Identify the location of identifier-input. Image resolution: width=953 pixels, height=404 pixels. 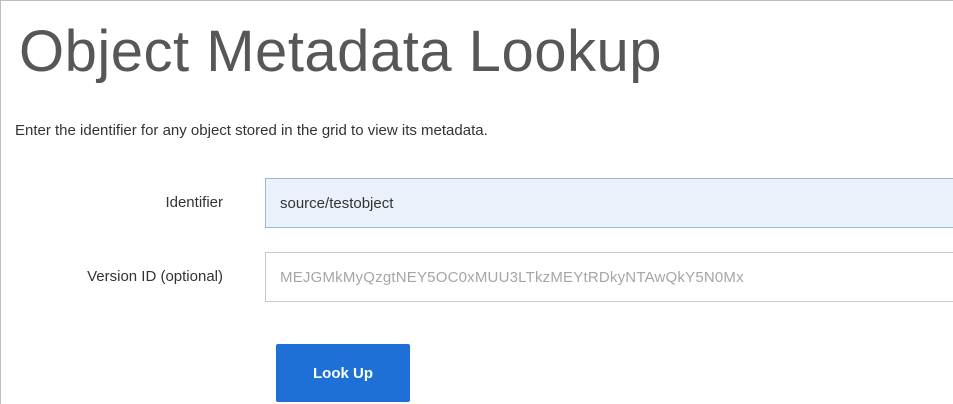
(609, 203).